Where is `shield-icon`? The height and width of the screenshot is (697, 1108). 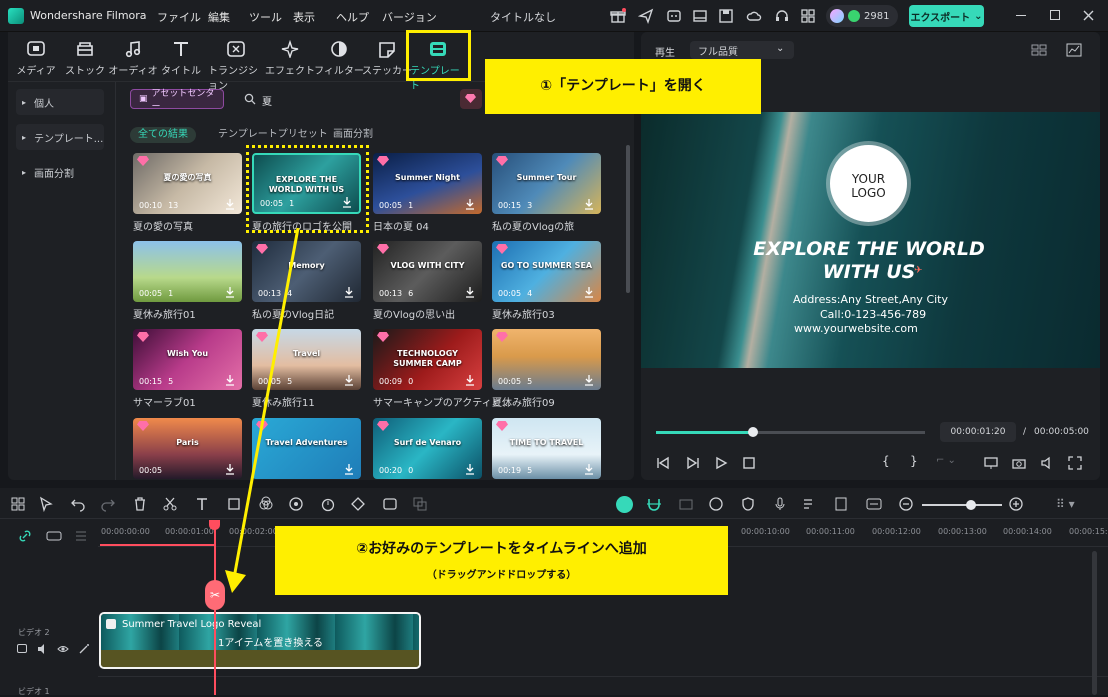
shield-icon is located at coordinates (748, 504).